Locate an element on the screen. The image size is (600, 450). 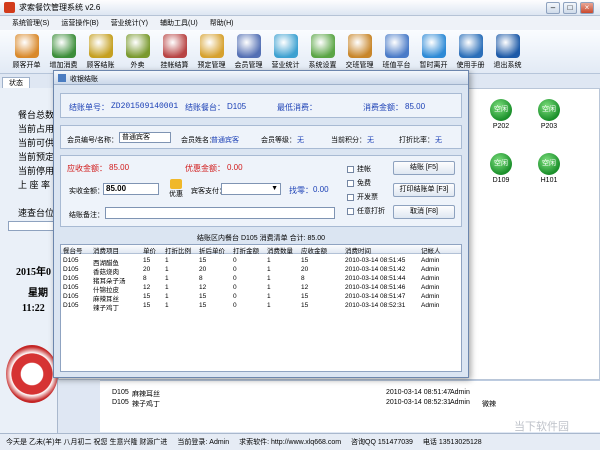
change-value: 0.00 is located at coordinates (321, 189).